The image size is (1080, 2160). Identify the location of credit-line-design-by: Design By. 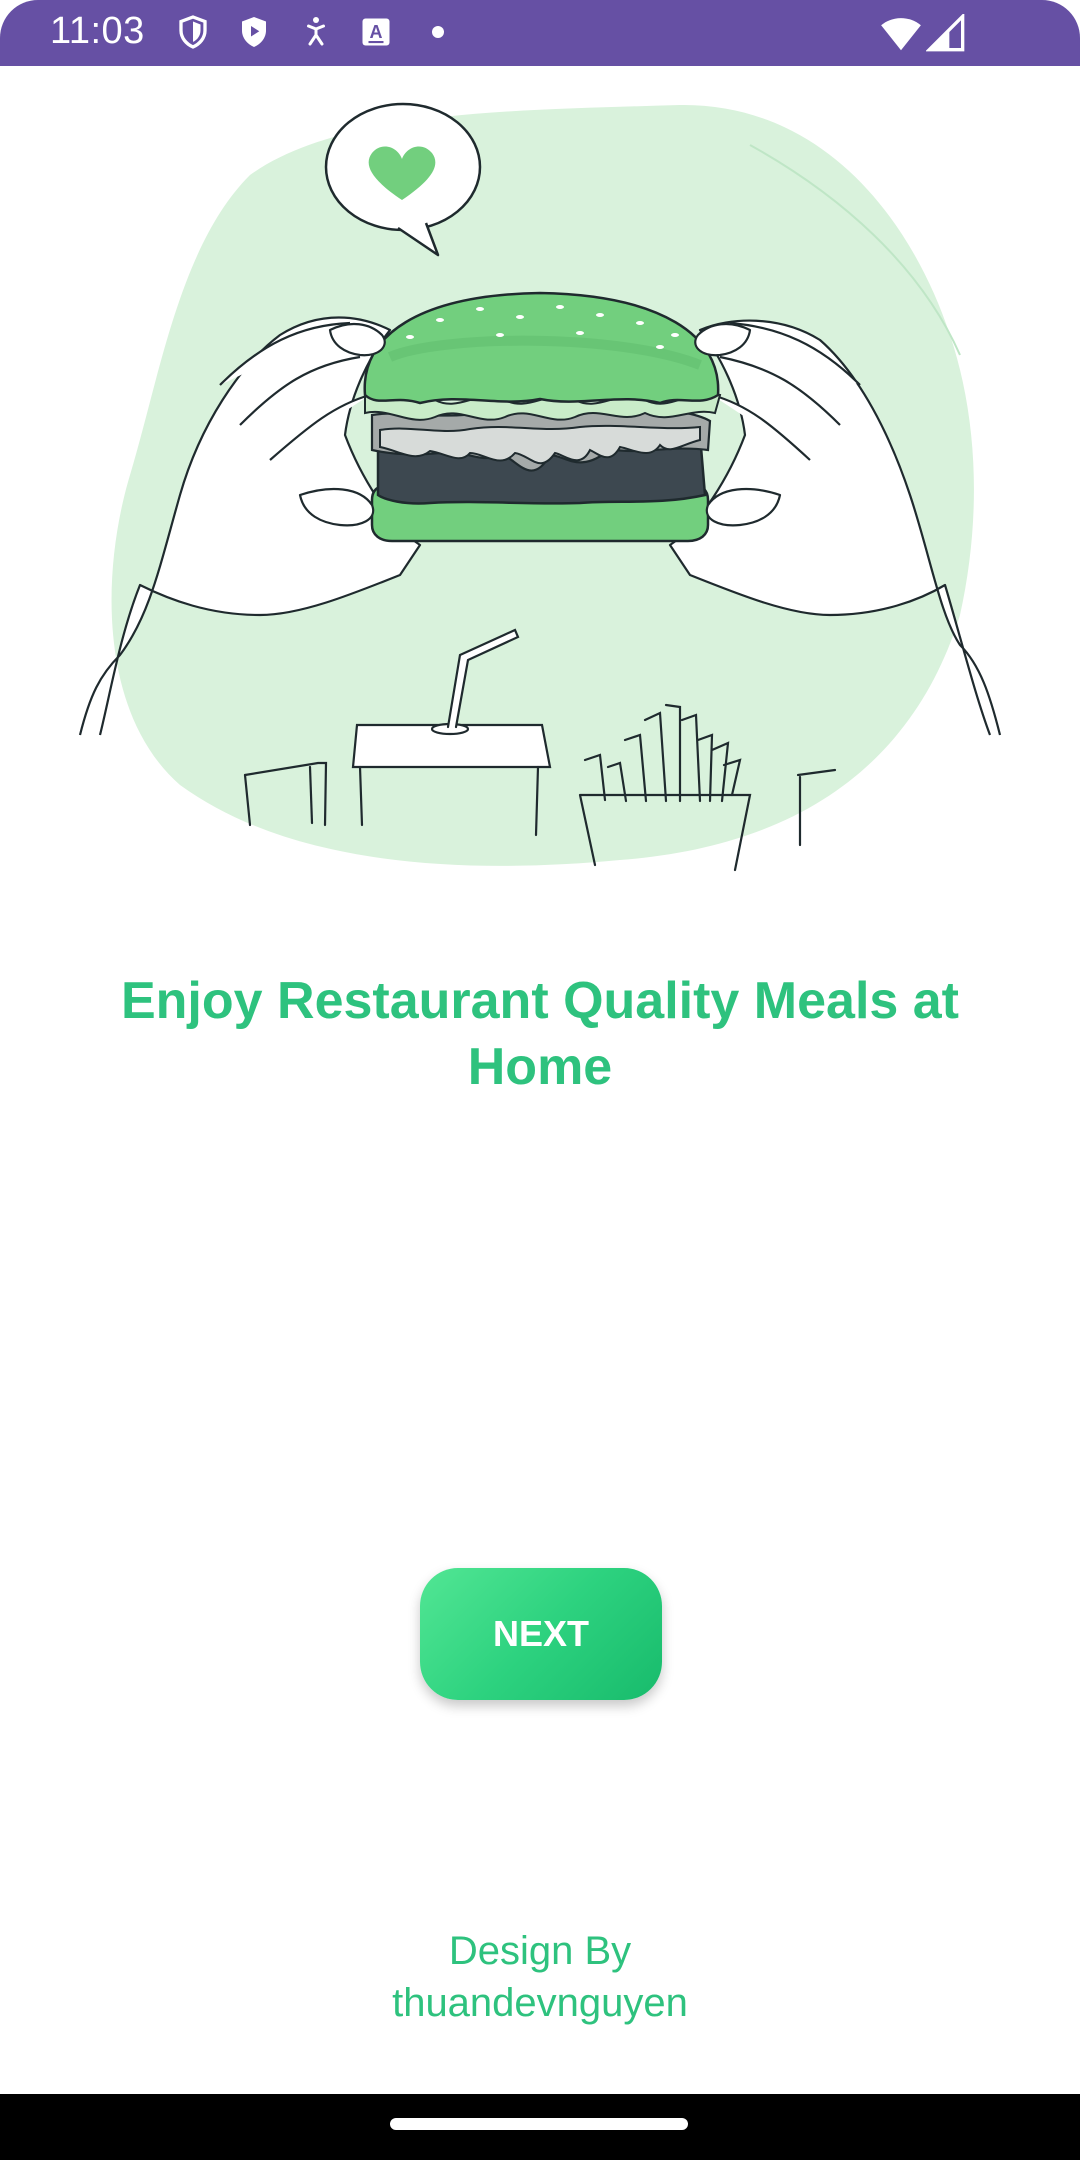
(540, 1951).